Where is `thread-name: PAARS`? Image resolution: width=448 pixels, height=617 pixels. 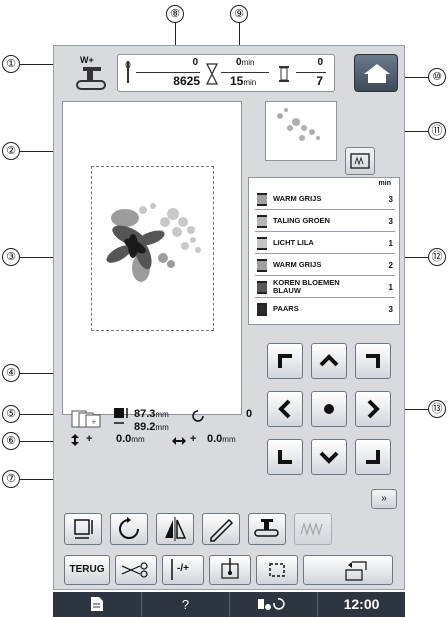 thread-name: PAARS is located at coordinates (286, 308).